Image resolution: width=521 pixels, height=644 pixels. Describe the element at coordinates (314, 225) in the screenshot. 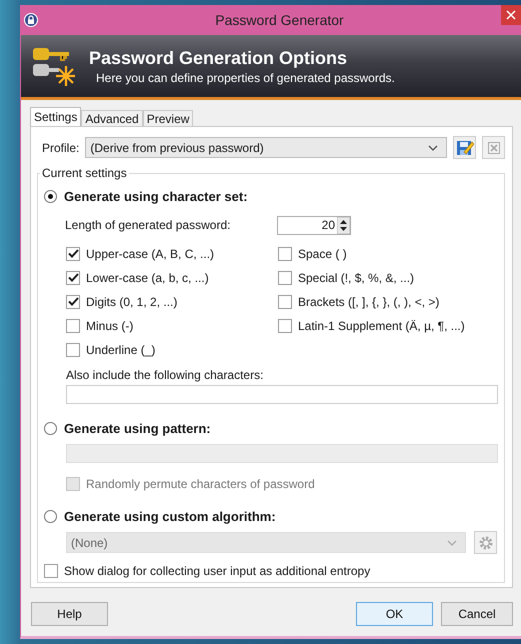

I see `length-spinbox: 20` at that location.